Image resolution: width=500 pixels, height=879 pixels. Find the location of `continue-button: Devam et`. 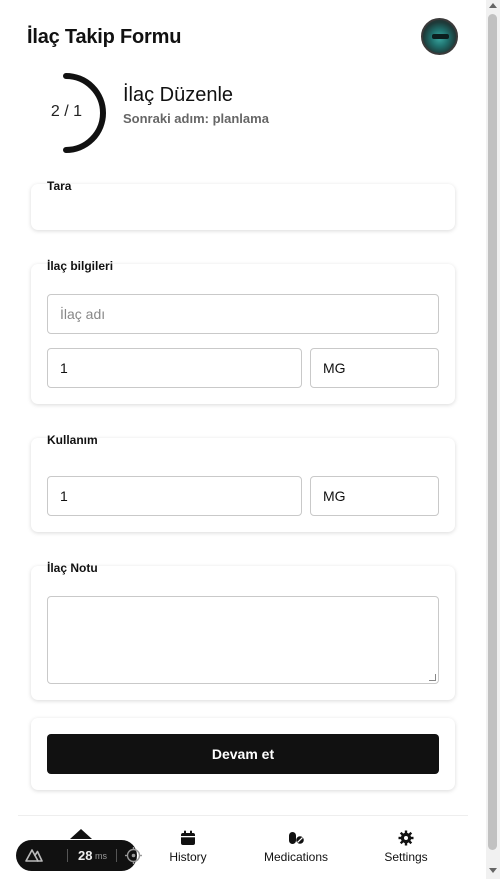

continue-button: Devam et is located at coordinates (243, 754).